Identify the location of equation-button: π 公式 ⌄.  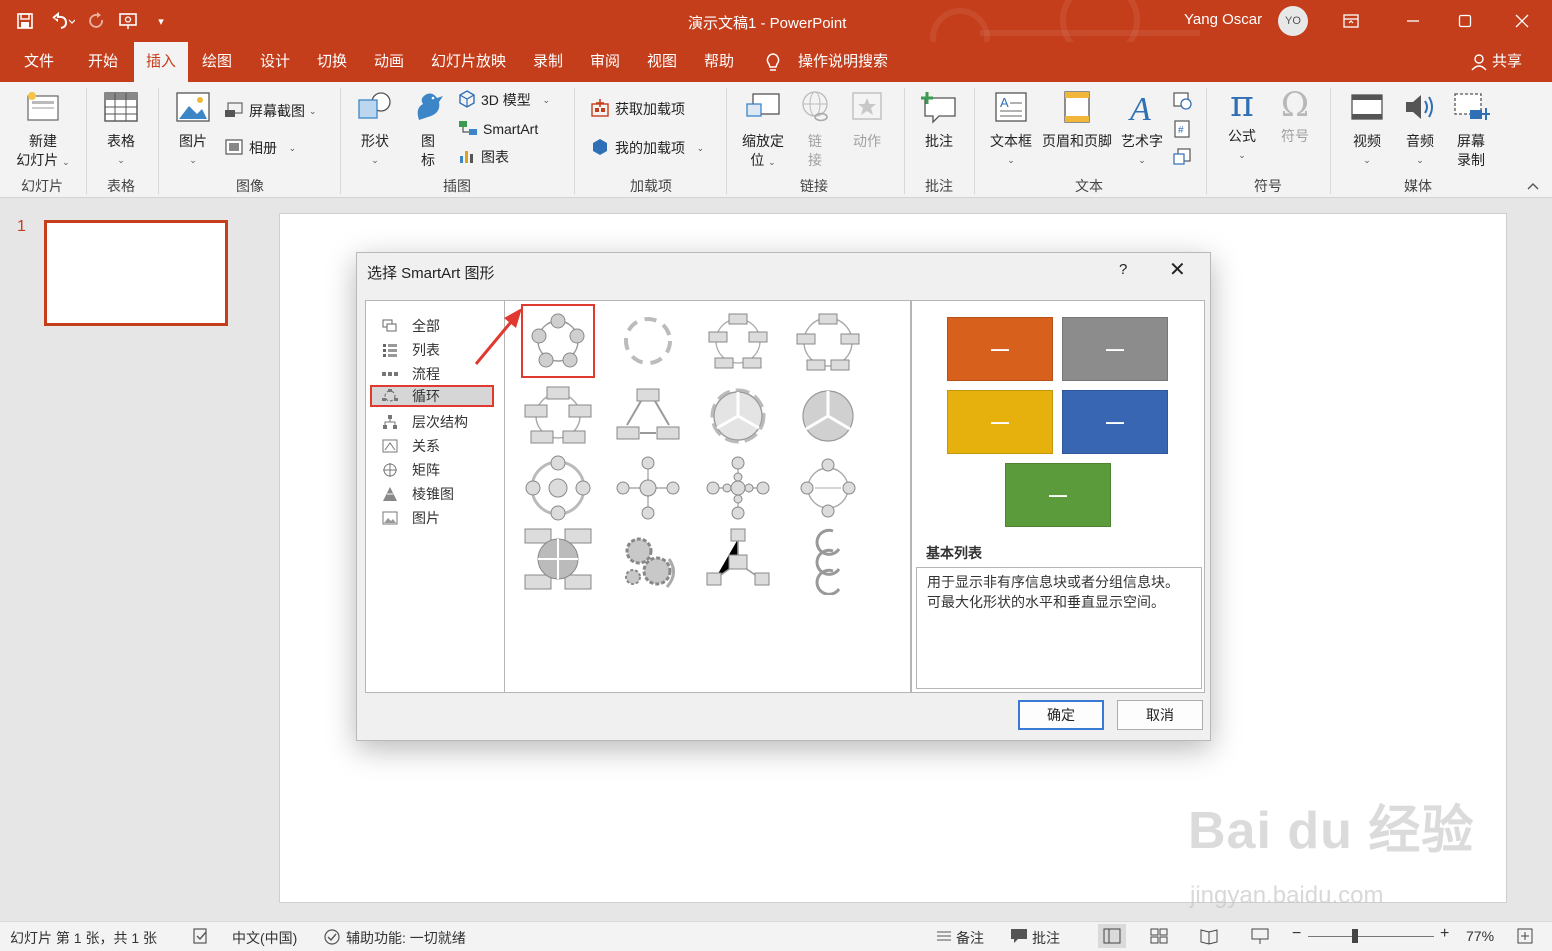
(1242, 125).